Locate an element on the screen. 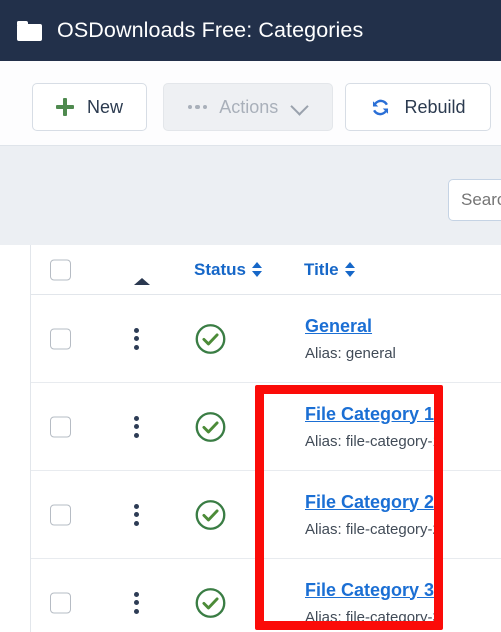 The image size is (501, 632). rebuild-button: Rebuild is located at coordinates (418, 107).